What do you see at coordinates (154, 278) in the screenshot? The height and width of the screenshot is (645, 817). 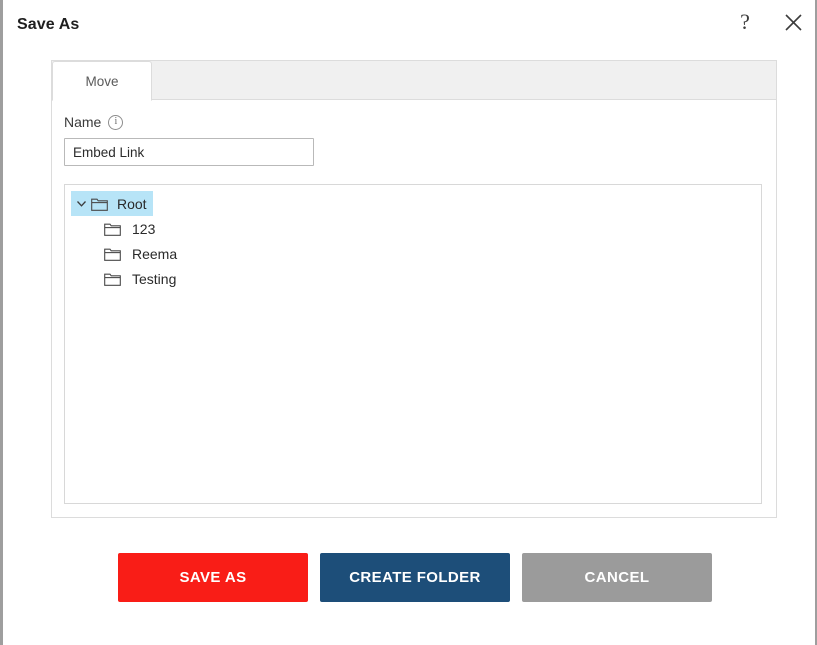 I see `tree-item-testing-label: Testing` at bounding box center [154, 278].